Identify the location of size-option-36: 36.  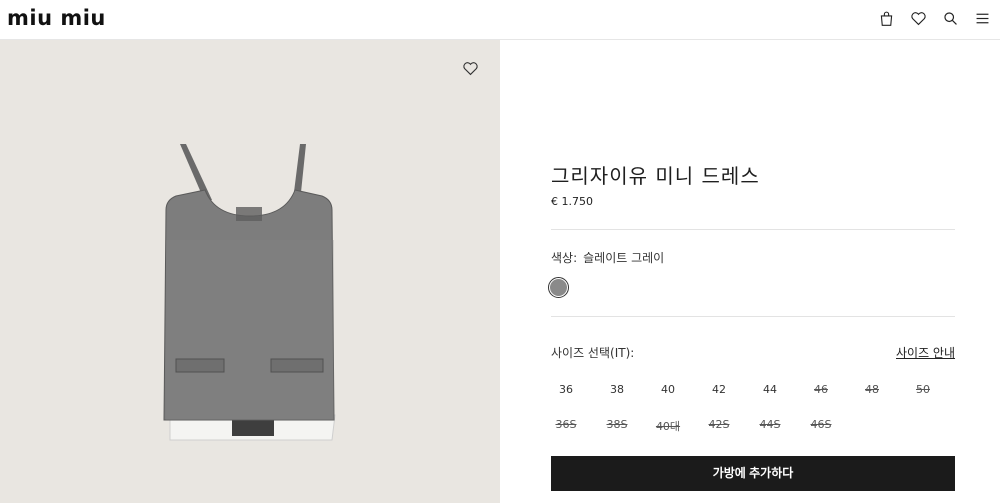
(566, 389).